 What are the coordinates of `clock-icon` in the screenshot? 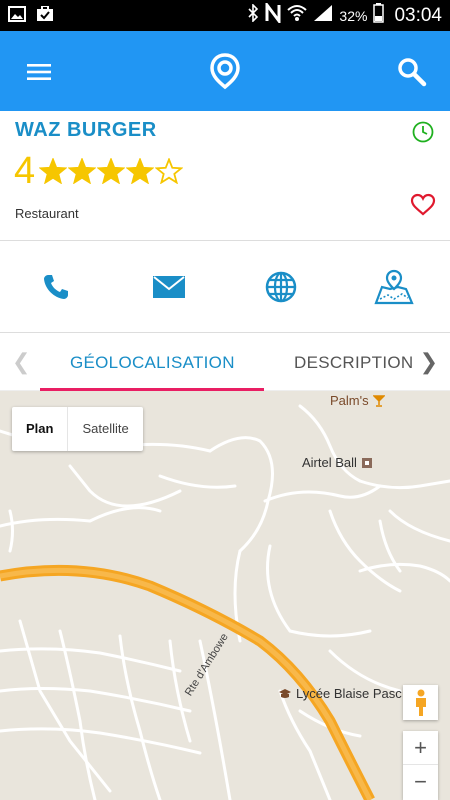 It's located at (423, 132).